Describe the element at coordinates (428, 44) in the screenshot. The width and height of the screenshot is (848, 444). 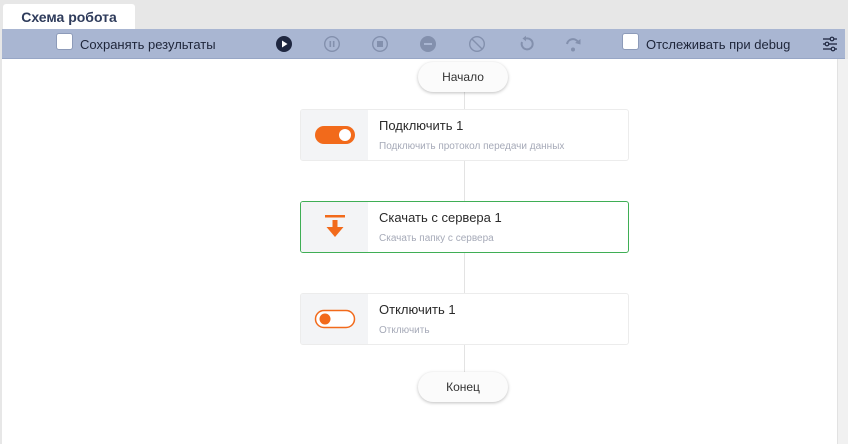
I see `stop-minus-icon` at that location.